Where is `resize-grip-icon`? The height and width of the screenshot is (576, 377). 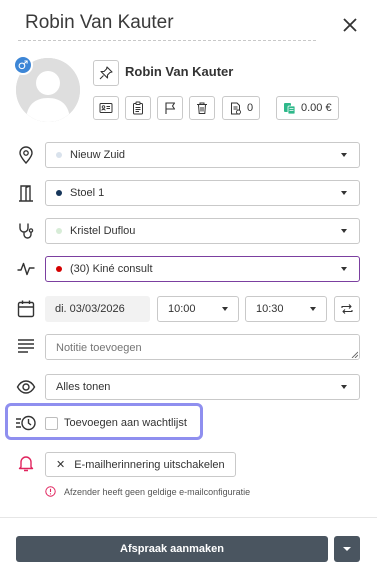 resize-grip-icon is located at coordinates (354, 354).